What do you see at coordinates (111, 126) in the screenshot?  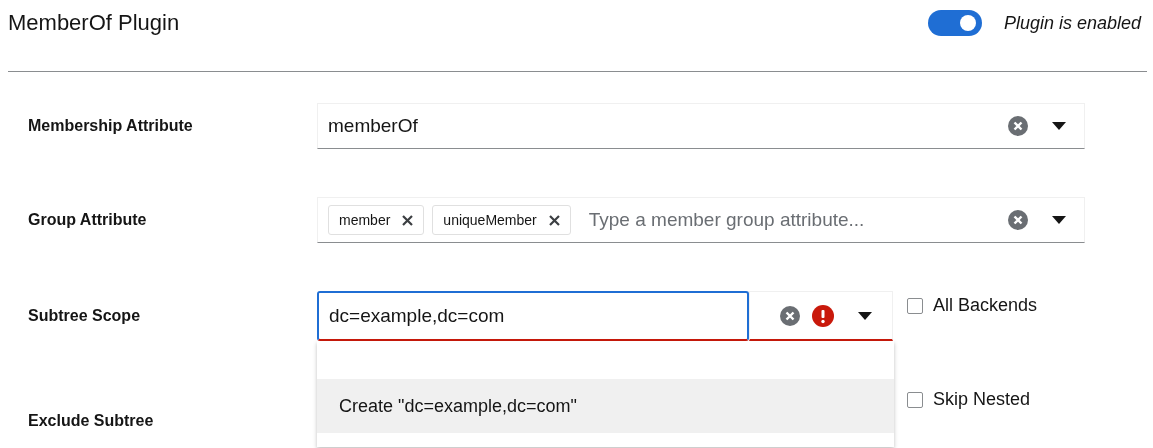 I see `field-label: Membership Attribute` at bounding box center [111, 126].